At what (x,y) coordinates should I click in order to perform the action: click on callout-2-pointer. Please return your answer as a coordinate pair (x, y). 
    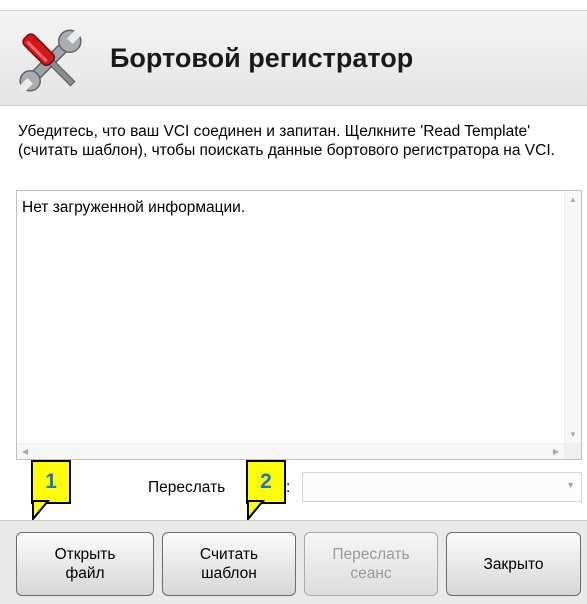
    Looking at the image, I should click on (256, 510).